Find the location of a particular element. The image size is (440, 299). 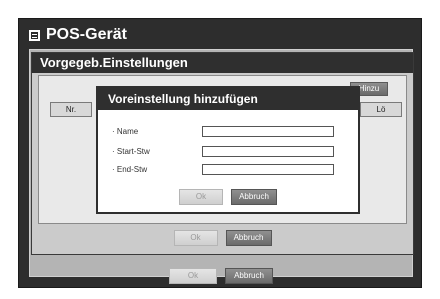

dialog-cancel-button: Abbruch is located at coordinates (254, 197).